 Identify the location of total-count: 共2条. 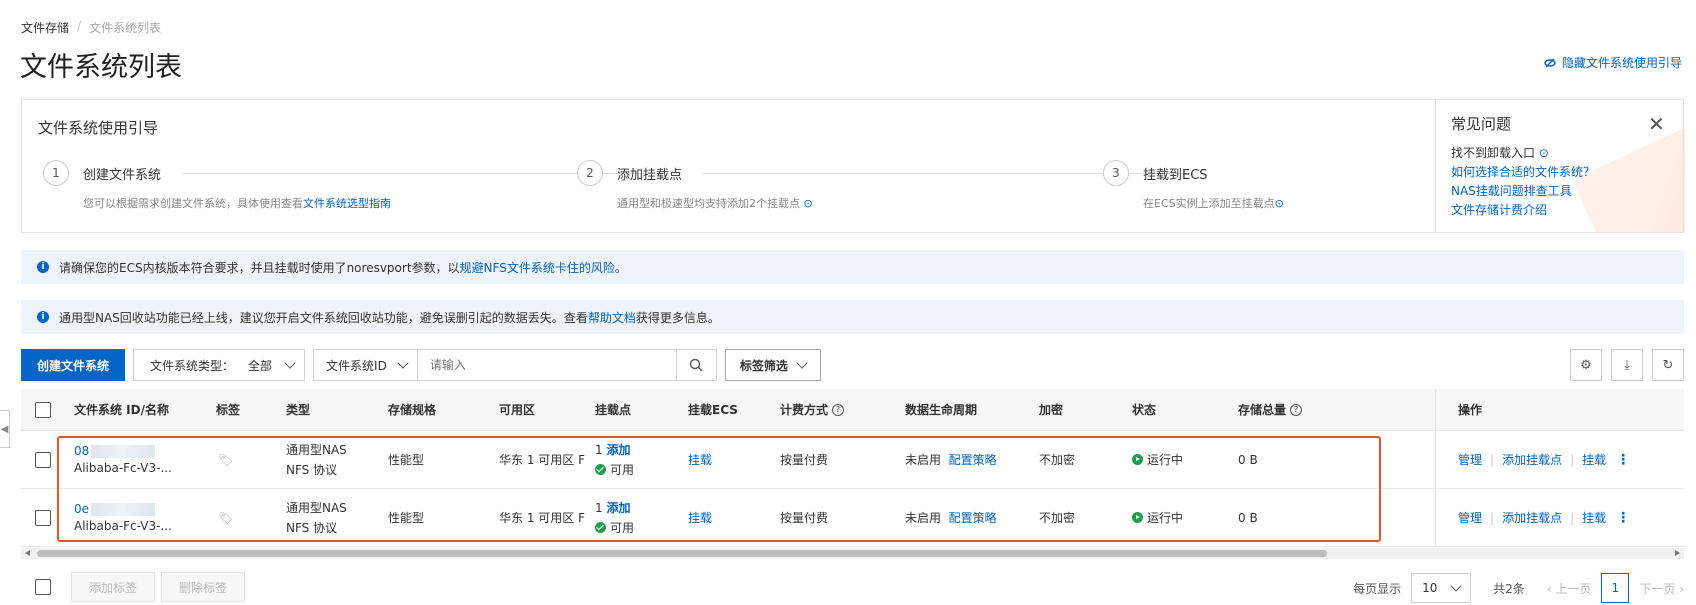
(1509, 588).